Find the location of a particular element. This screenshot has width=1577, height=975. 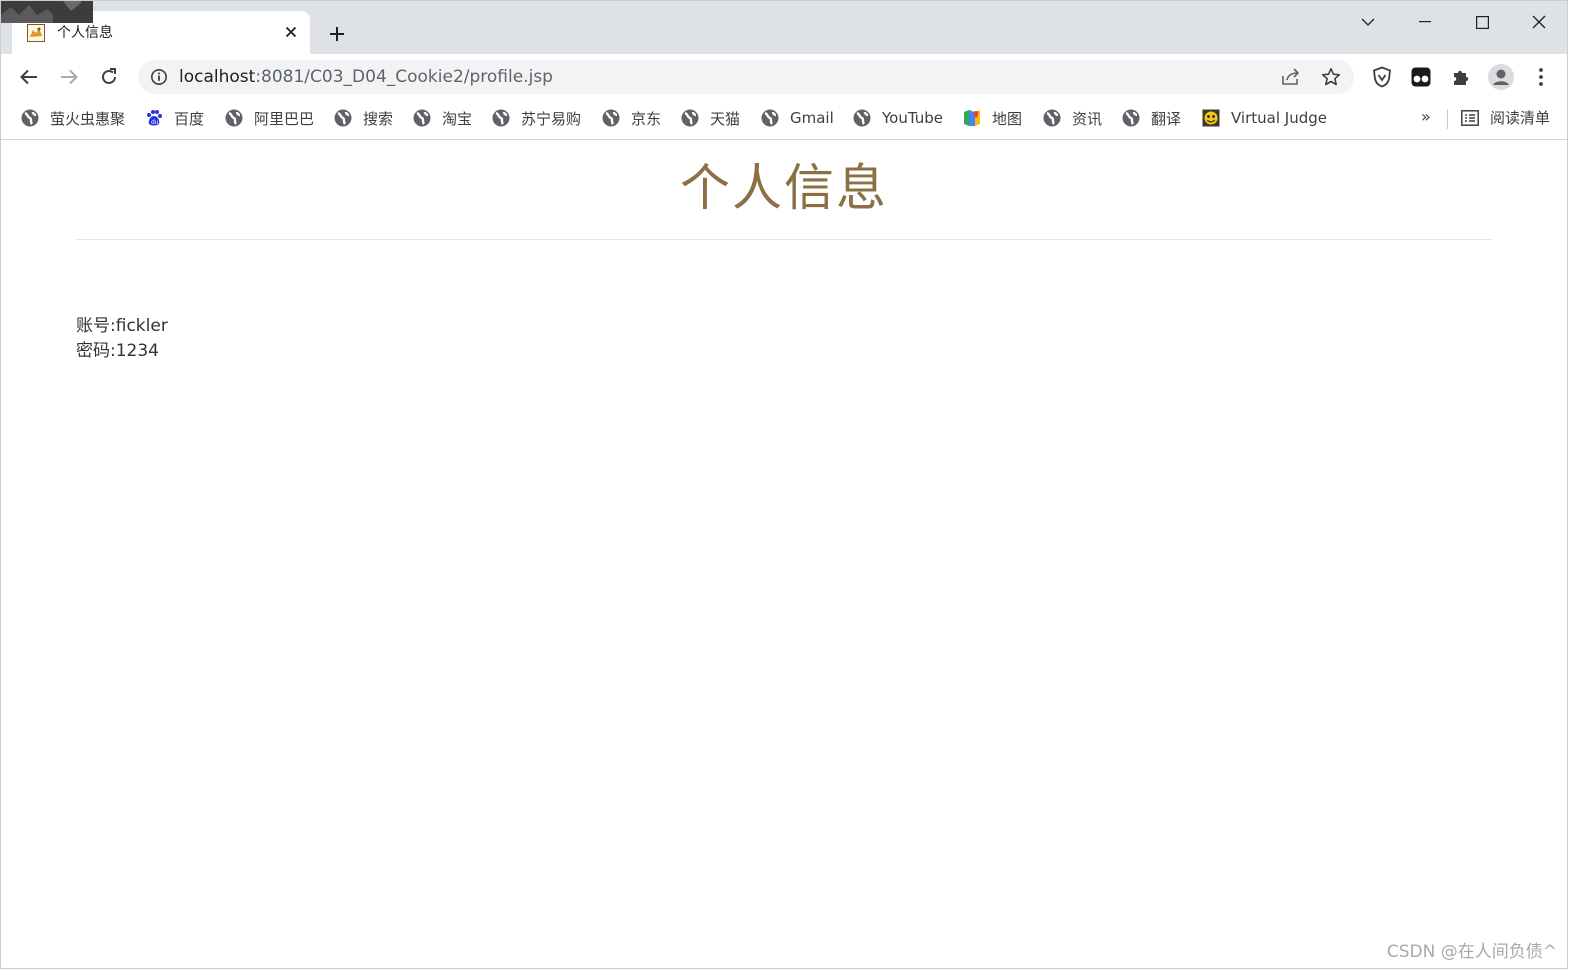

menu-kebab-icon is located at coordinates (1541, 77).